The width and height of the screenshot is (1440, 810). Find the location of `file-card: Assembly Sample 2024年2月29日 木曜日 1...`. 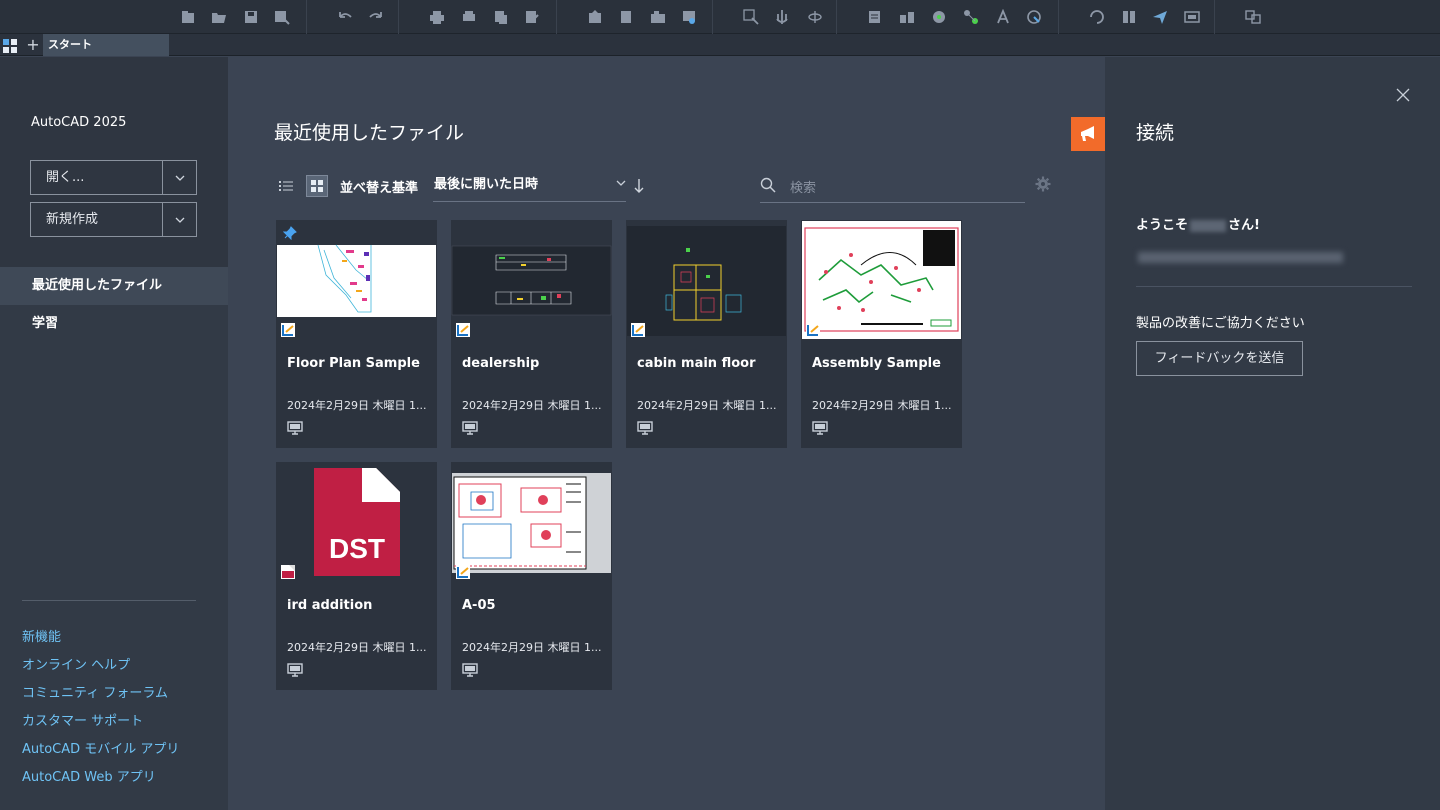

file-card: Assembly Sample 2024年2月29日 木曜日 1... is located at coordinates (881, 334).